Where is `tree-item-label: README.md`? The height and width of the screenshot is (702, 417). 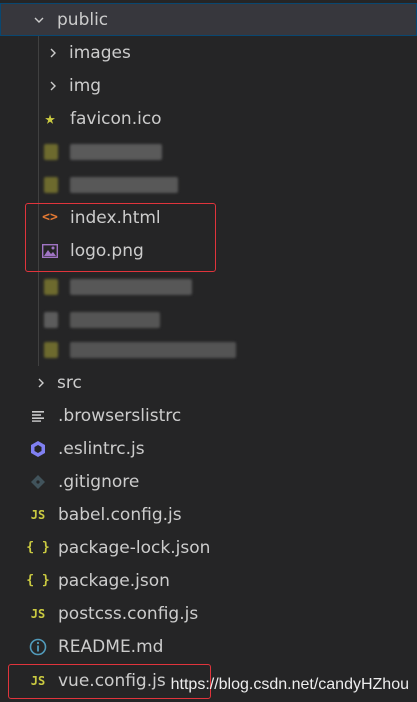 tree-item-label: README.md is located at coordinates (111, 646).